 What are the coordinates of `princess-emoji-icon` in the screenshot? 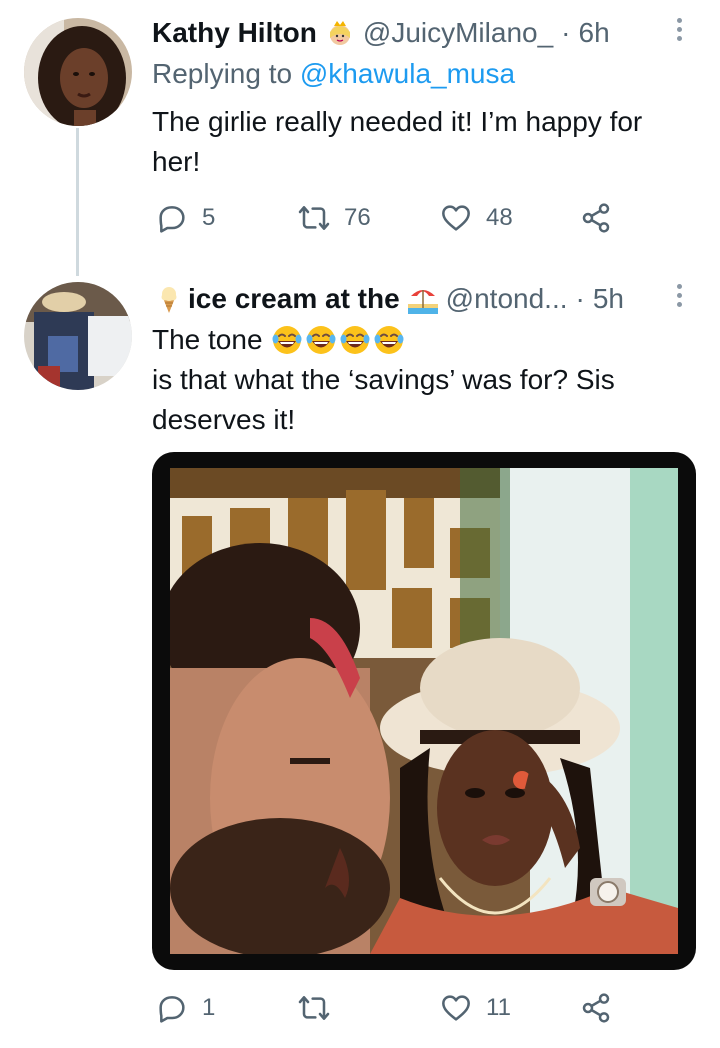 It's located at (340, 33).